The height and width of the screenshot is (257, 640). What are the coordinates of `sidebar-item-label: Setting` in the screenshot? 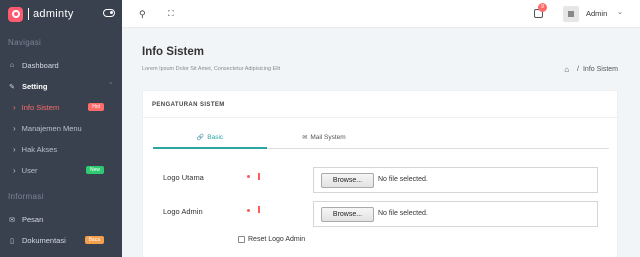 It's located at (35, 86).